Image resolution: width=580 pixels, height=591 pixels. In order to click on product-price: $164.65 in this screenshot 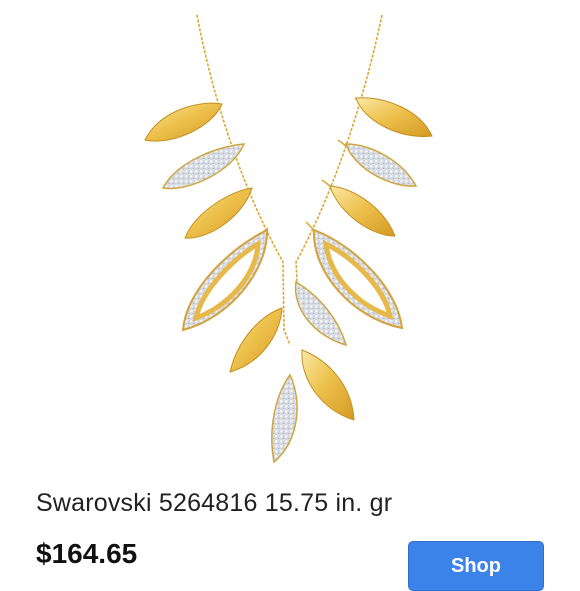, I will do `click(87, 553)`.